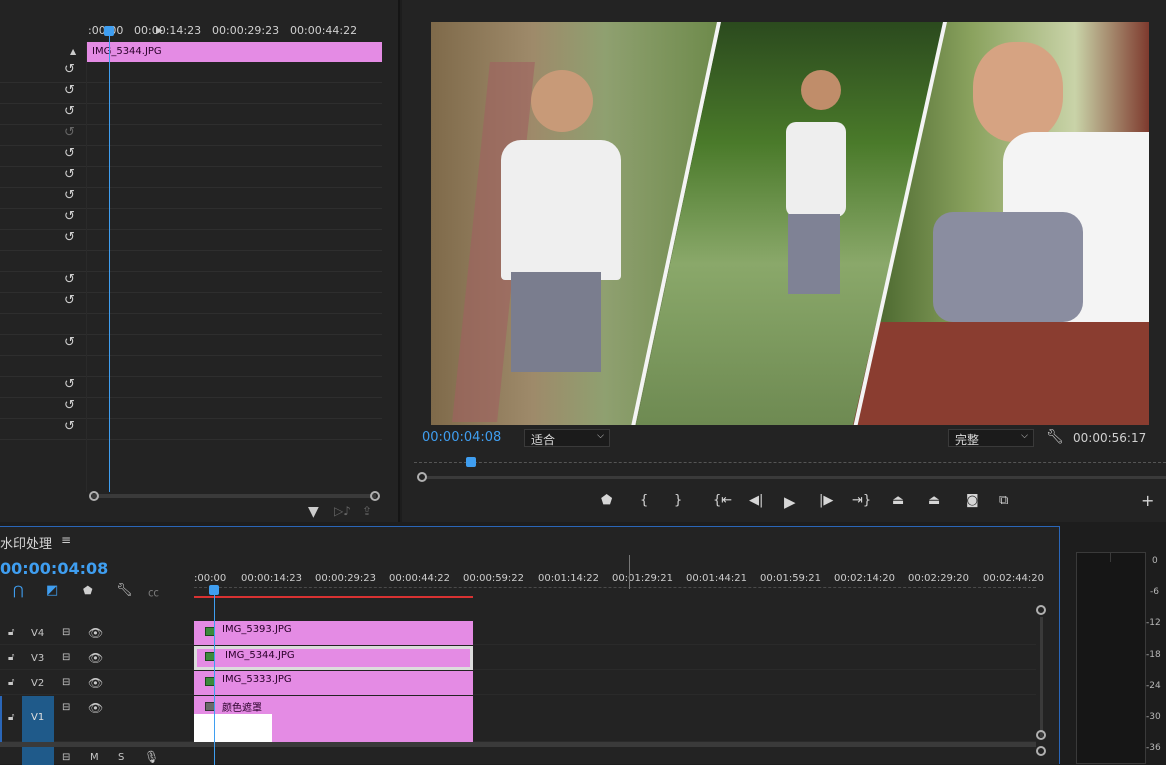 The image size is (1166, 765). What do you see at coordinates (643, 578) in the screenshot?
I see `ruler-label: 00:01:29:21` at bounding box center [643, 578].